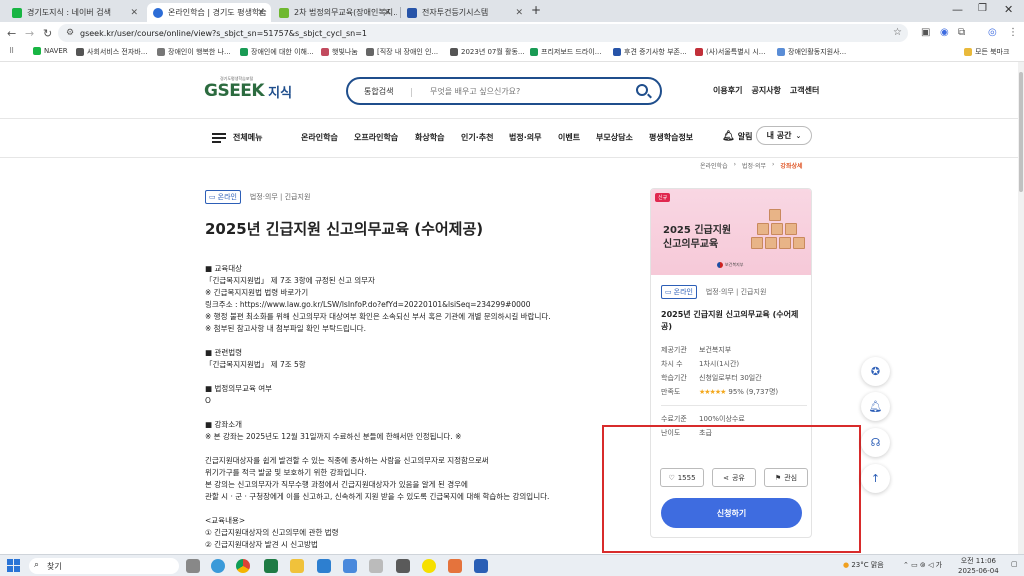 The image size is (1024, 576). What do you see at coordinates (237, 137) in the screenshot?
I see `all-menu-button: 전체메뉴` at bounding box center [237, 137].